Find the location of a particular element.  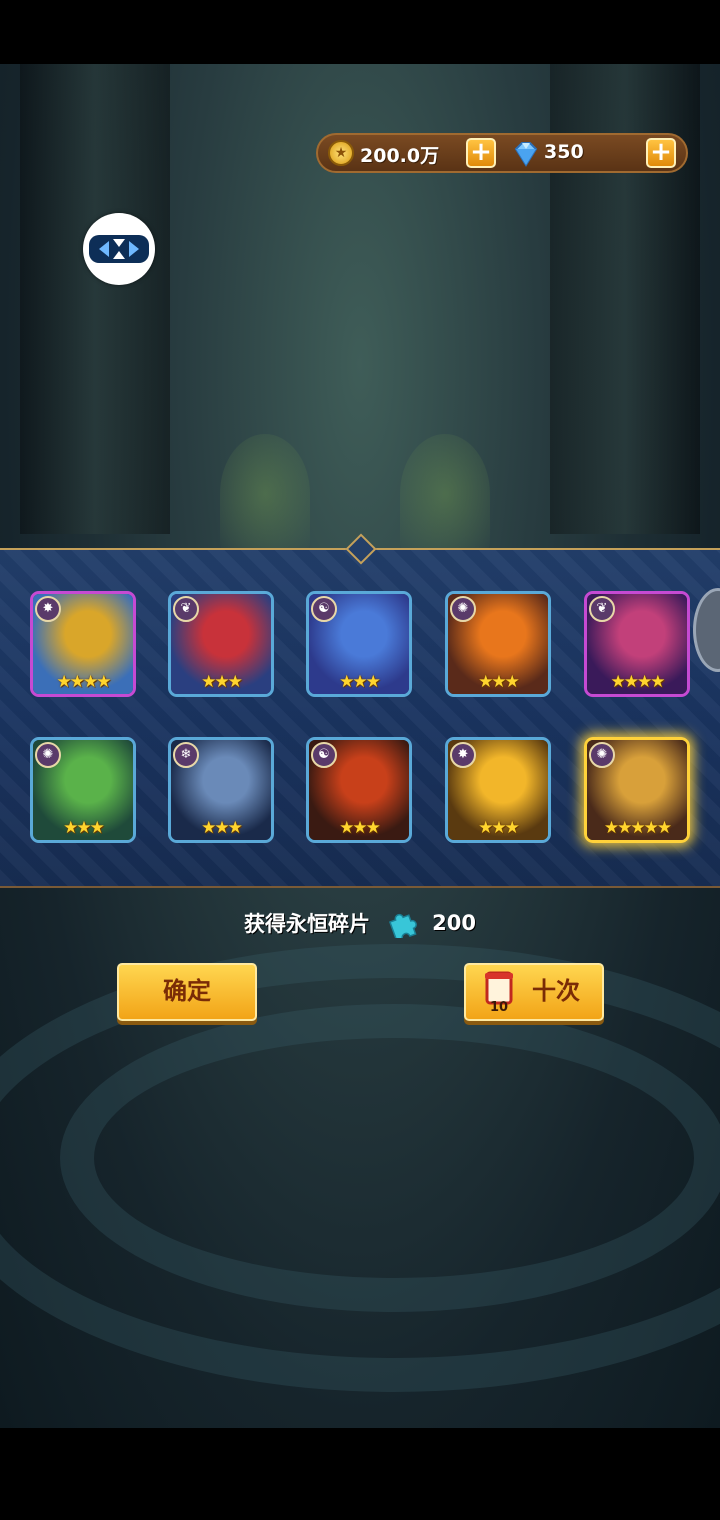

ten-pull-label: 十次 is located at coordinates (556, 991).